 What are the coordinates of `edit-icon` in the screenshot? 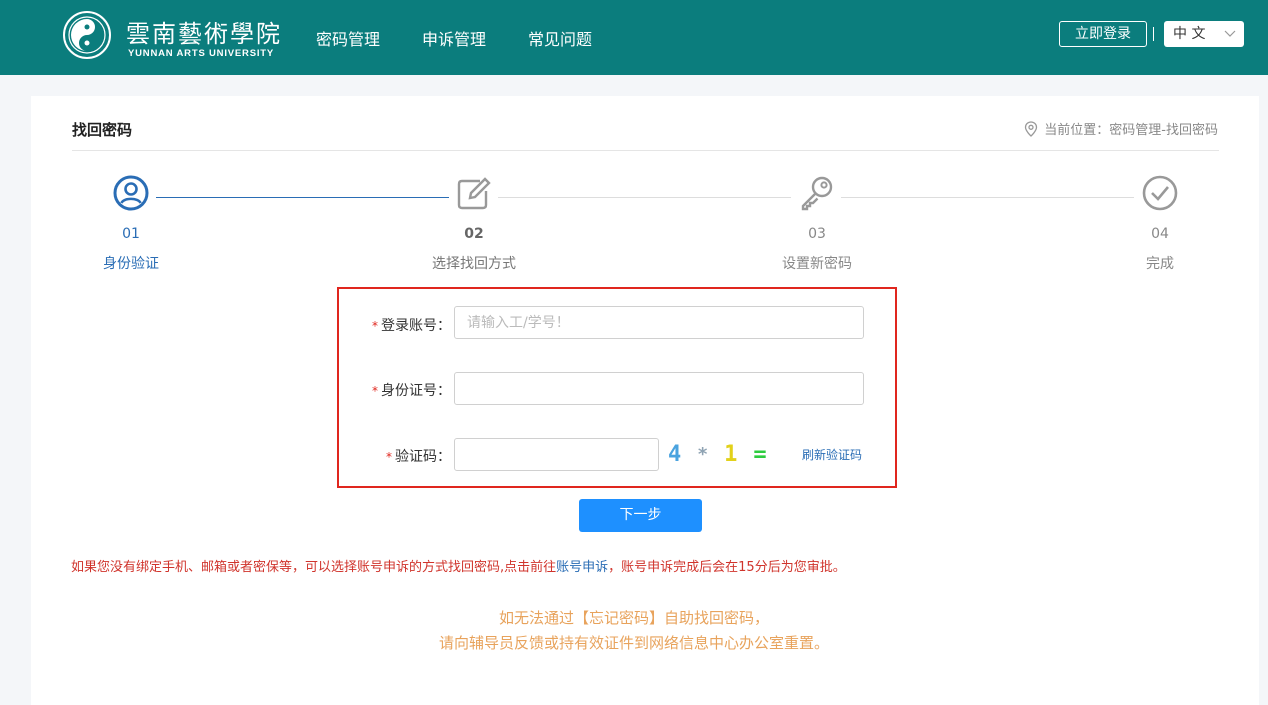 It's located at (474, 193).